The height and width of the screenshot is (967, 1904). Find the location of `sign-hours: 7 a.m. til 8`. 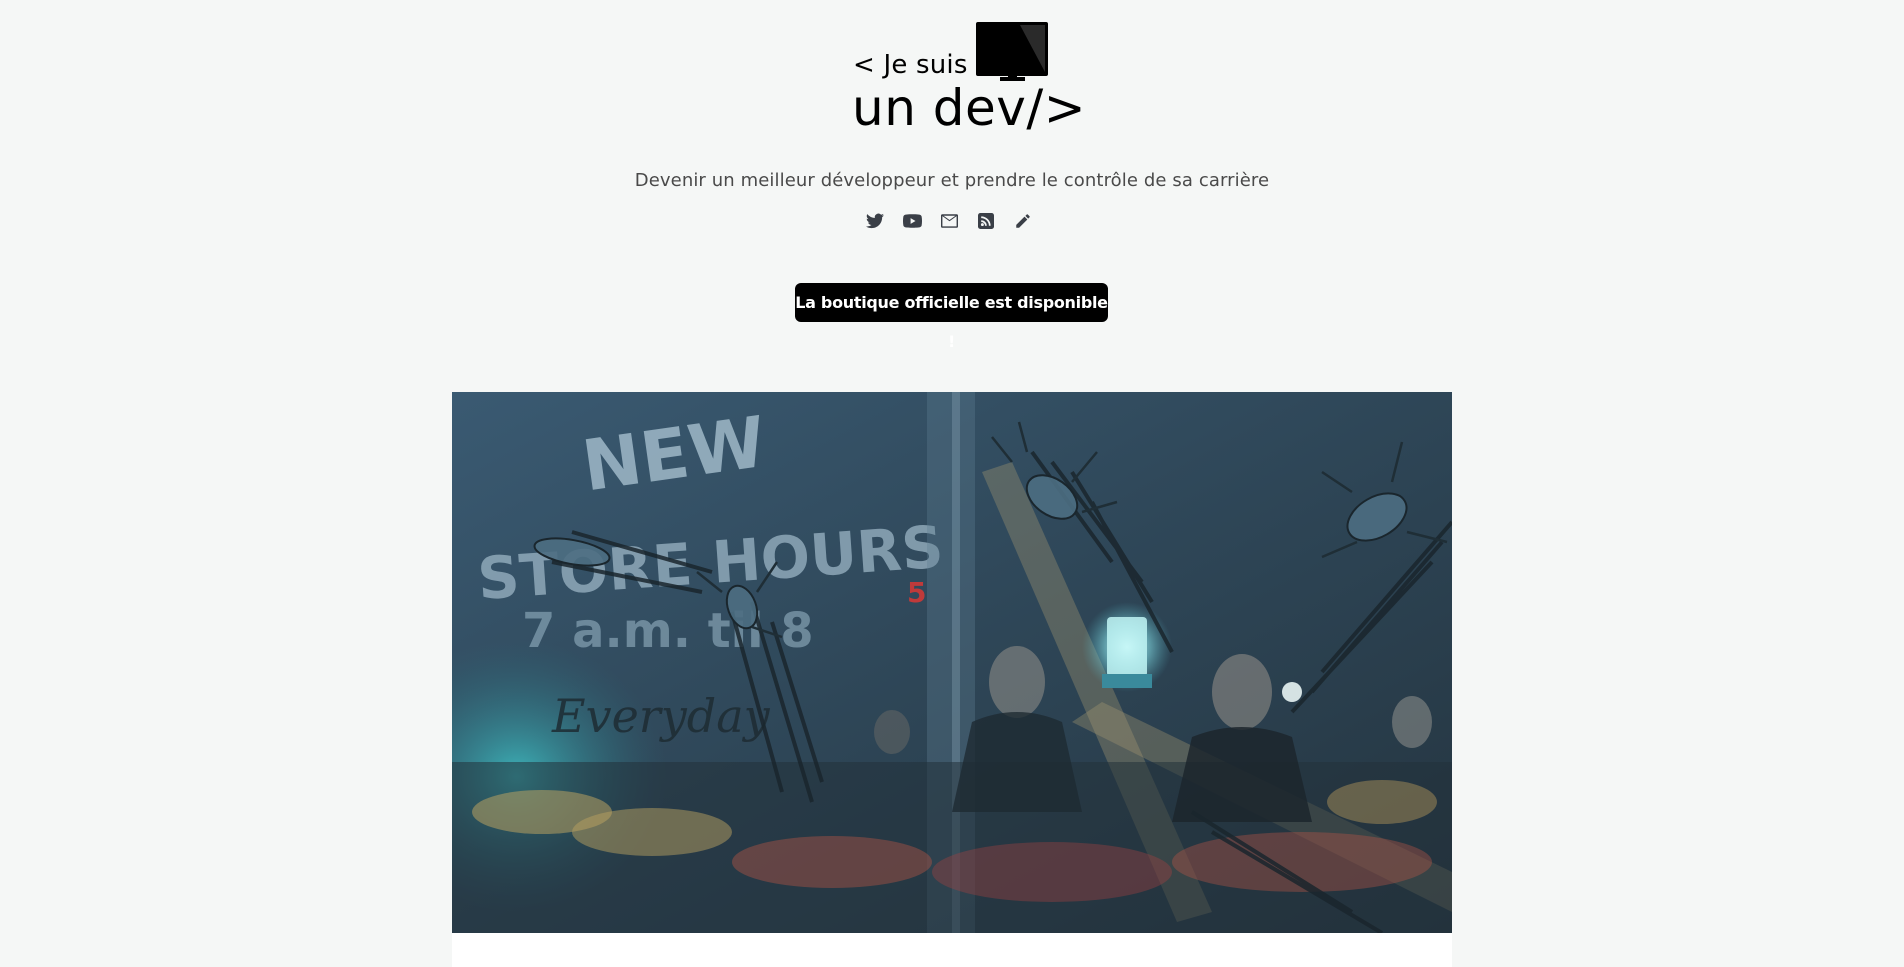

sign-hours: 7 a.m. til 8 is located at coordinates (668, 631).